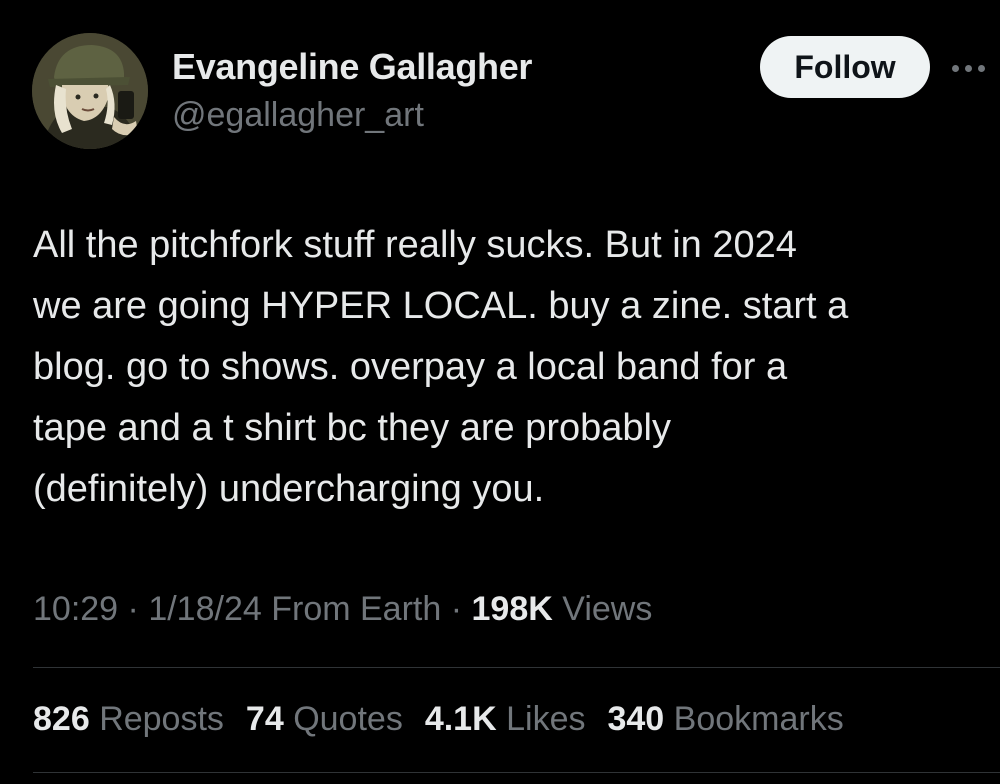 The height and width of the screenshot is (784, 1000). Describe the element at coordinates (460, 719) in the screenshot. I see `likes-count: 4.1K` at that location.